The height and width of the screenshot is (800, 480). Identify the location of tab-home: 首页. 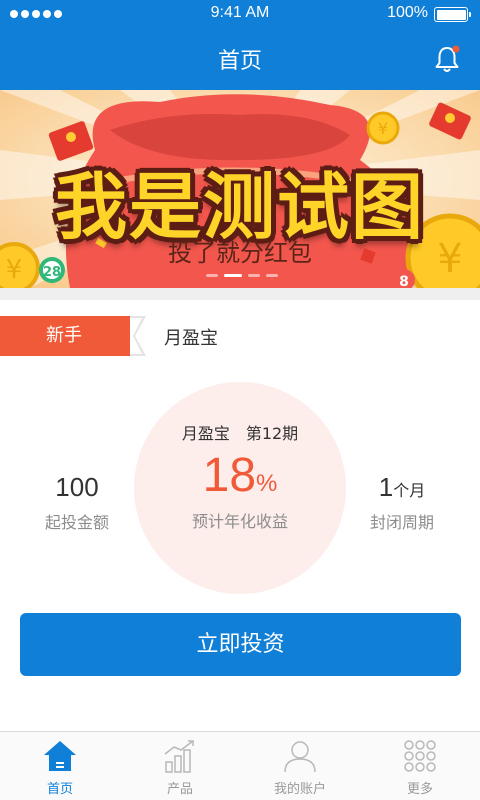
(60, 766).